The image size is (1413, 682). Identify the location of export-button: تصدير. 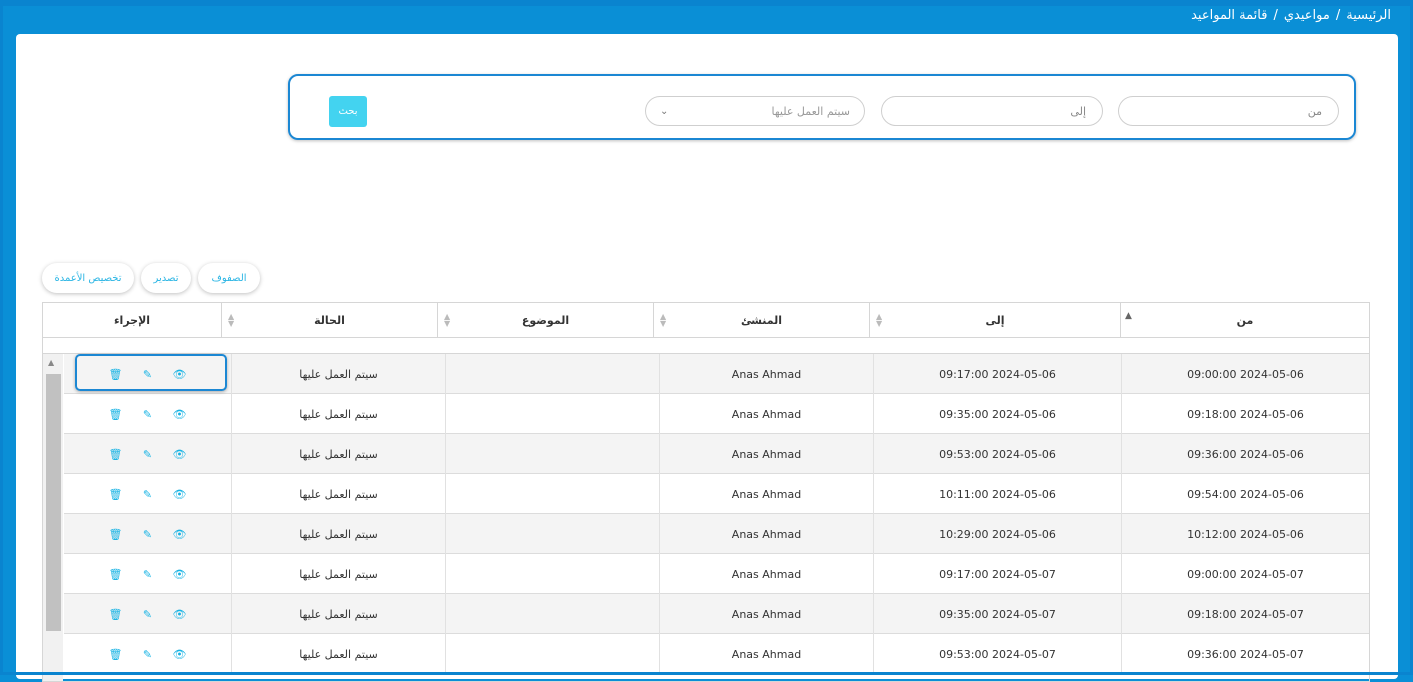
(166, 278).